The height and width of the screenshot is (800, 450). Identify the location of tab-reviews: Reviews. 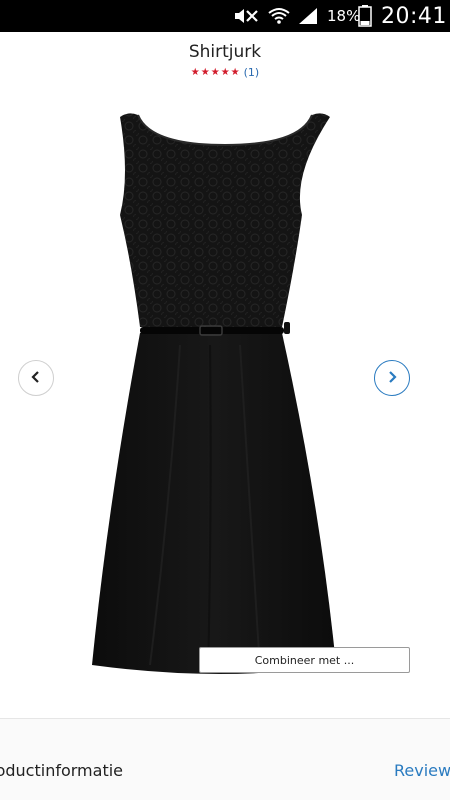
(422, 770).